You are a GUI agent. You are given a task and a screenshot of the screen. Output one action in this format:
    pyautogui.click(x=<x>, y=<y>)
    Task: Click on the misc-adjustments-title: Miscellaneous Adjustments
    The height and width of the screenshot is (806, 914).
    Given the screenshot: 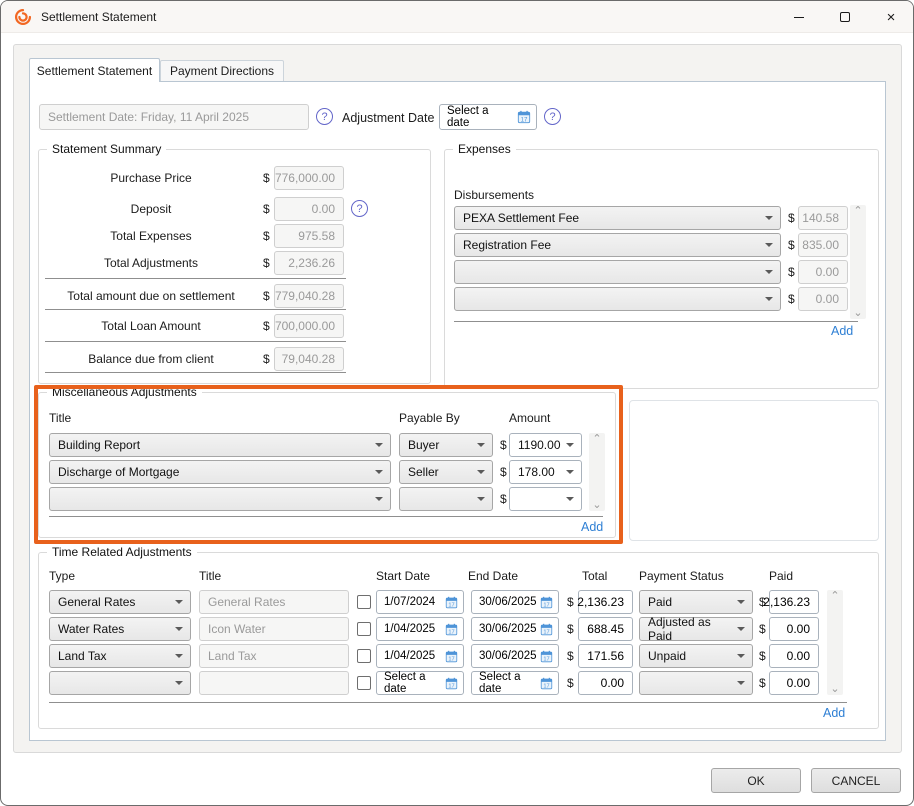 What is the action you would take?
    pyautogui.click(x=124, y=392)
    